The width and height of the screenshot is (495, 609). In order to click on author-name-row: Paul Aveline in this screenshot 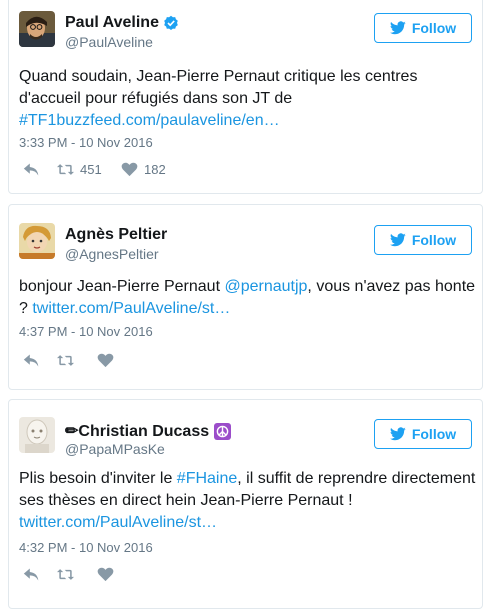, I will do `click(122, 23)`.